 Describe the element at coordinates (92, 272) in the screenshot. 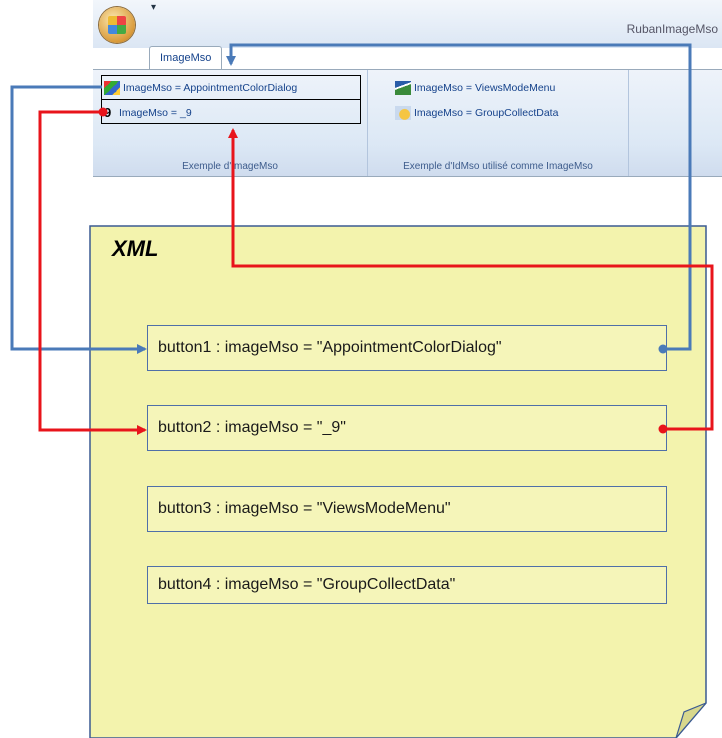

I see `red-arrow-to-button2` at that location.